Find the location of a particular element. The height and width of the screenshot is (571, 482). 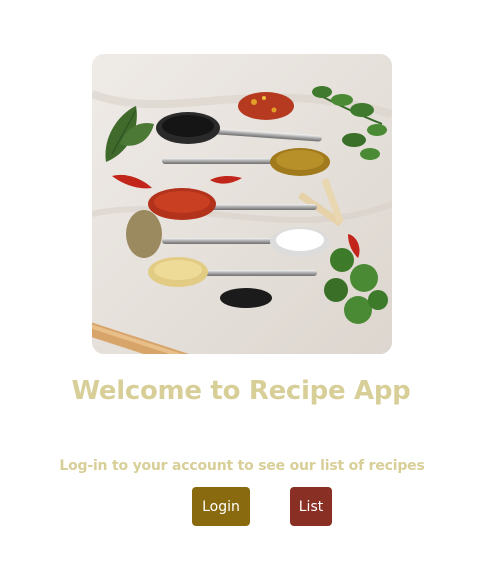

login-button: Login is located at coordinates (221, 506).